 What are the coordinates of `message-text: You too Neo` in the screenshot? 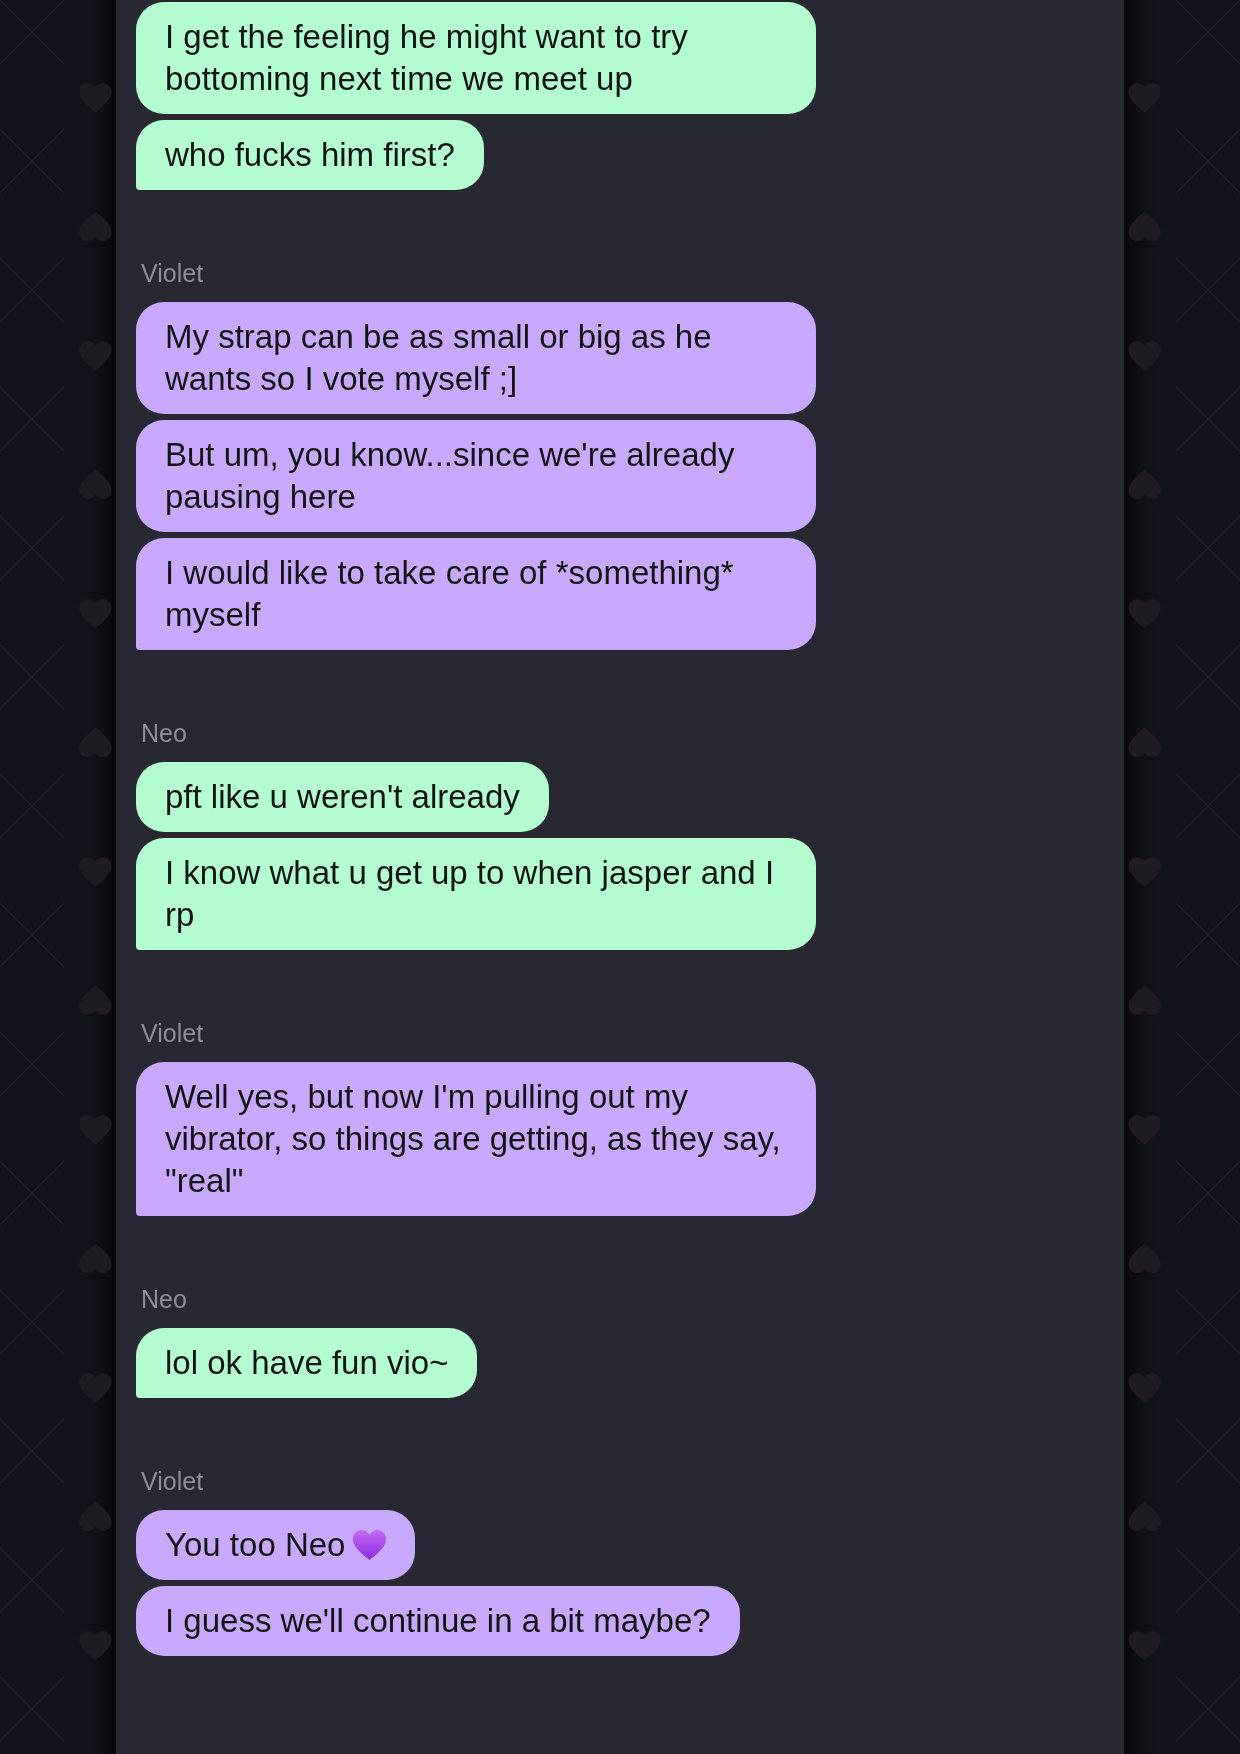 It's located at (255, 1545).